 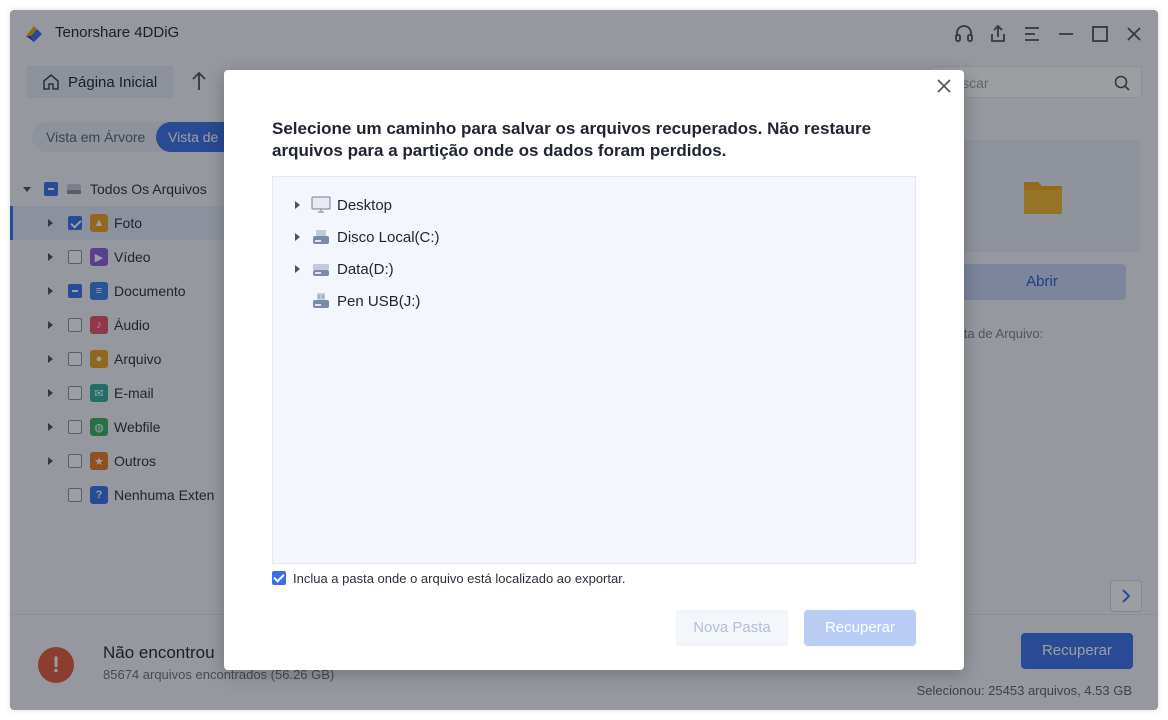 I want to click on tree-item-label: Pen USB(J:), so click(x=379, y=301).